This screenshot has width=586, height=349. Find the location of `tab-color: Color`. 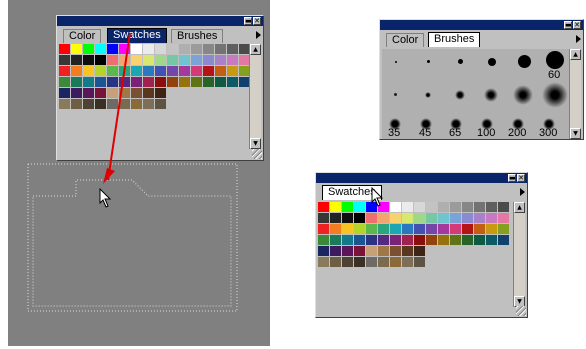

tab-color: Color is located at coordinates (405, 40).